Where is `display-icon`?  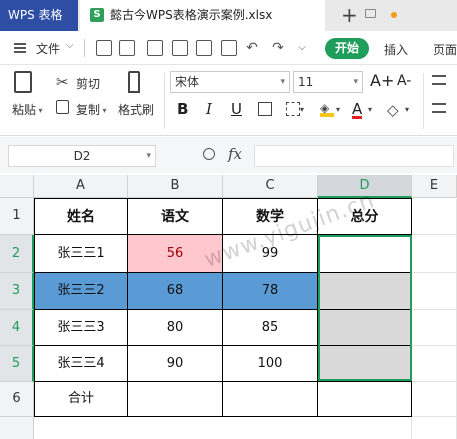
display-icon is located at coordinates (370, 13).